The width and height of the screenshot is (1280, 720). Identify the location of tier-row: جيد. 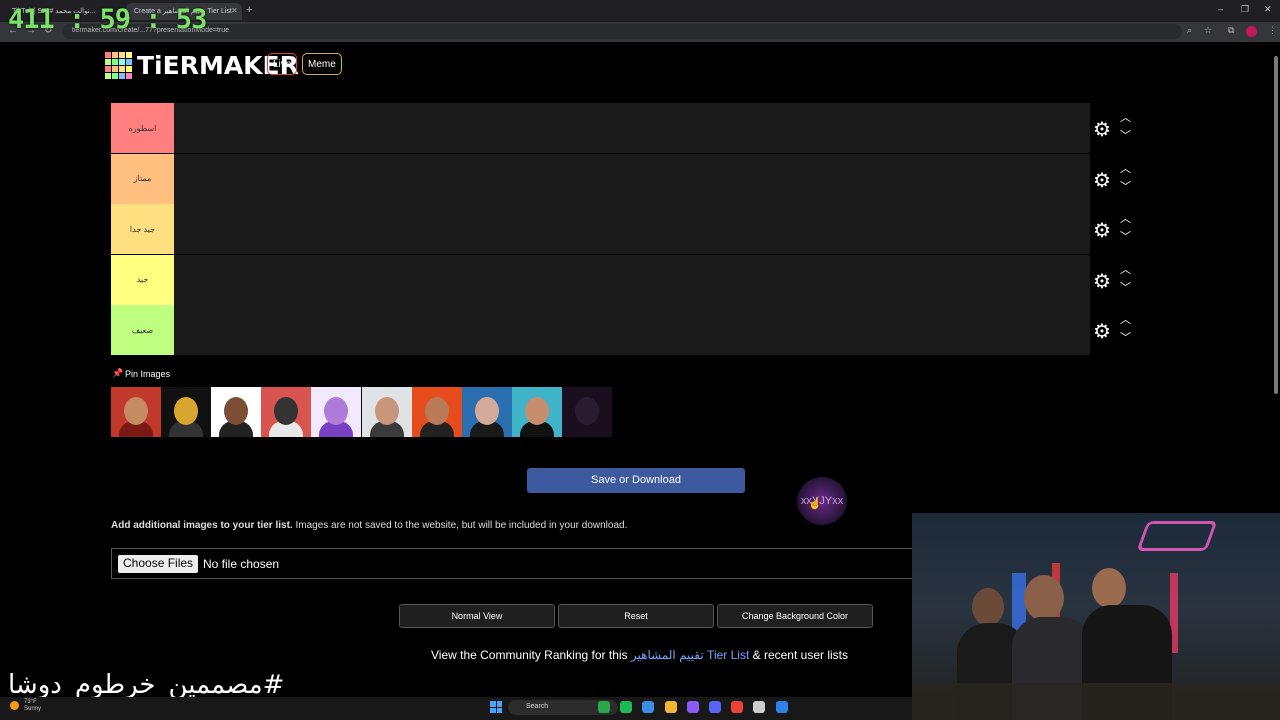
(600, 280).